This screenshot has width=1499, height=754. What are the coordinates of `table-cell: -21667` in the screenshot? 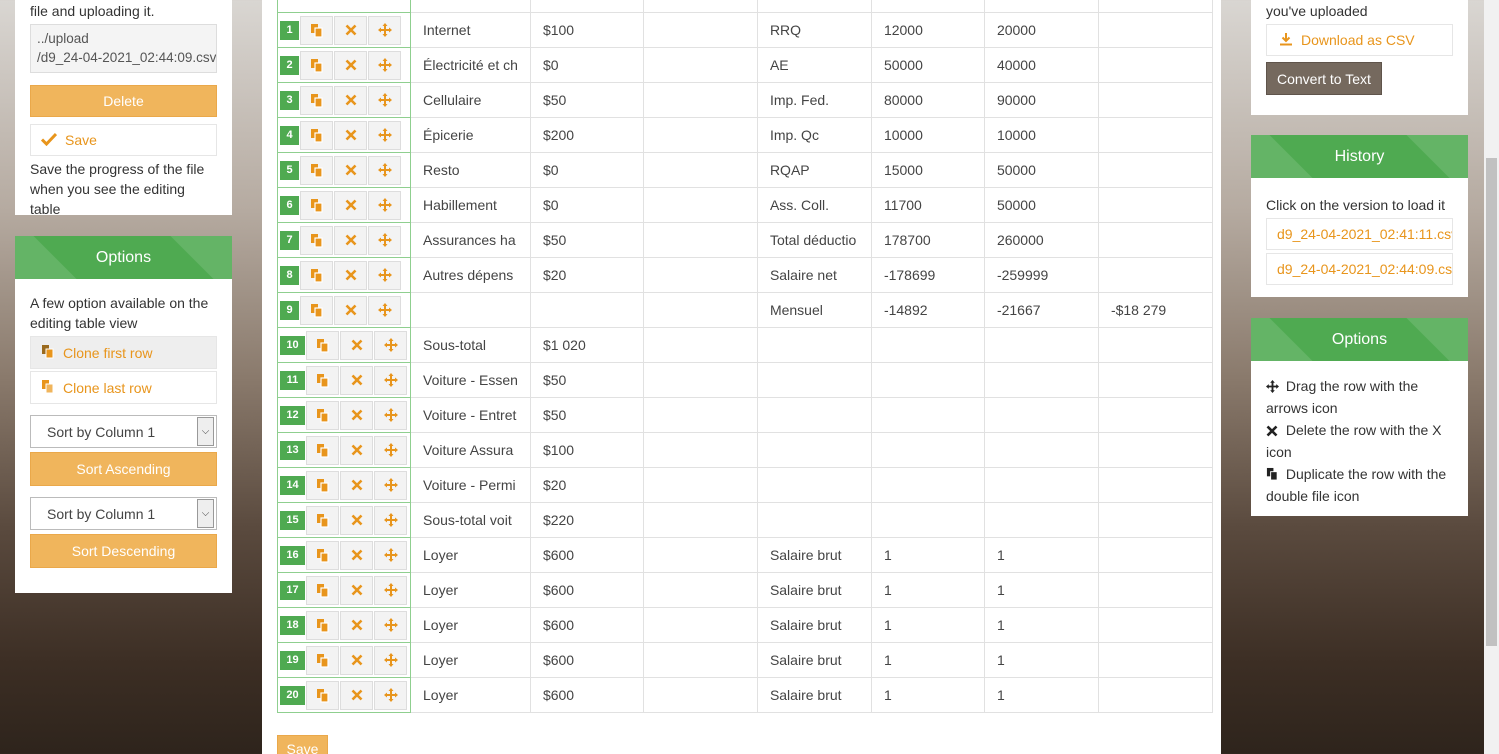 It's located at (1041, 310).